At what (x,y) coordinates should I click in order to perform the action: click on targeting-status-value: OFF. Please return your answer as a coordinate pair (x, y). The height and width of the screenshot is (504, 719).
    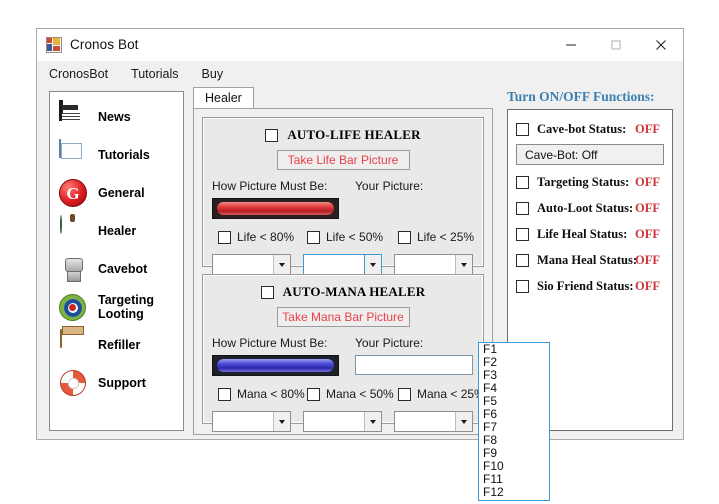
    Looking at the image, I should click on (647, 181).